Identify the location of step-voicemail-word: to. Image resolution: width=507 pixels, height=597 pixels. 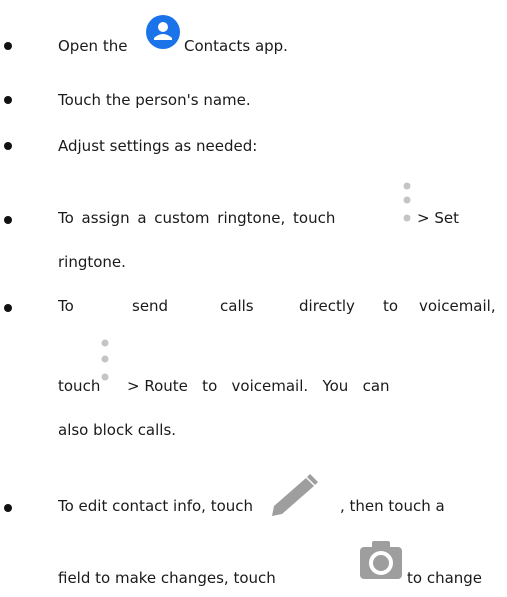
(391, 306).